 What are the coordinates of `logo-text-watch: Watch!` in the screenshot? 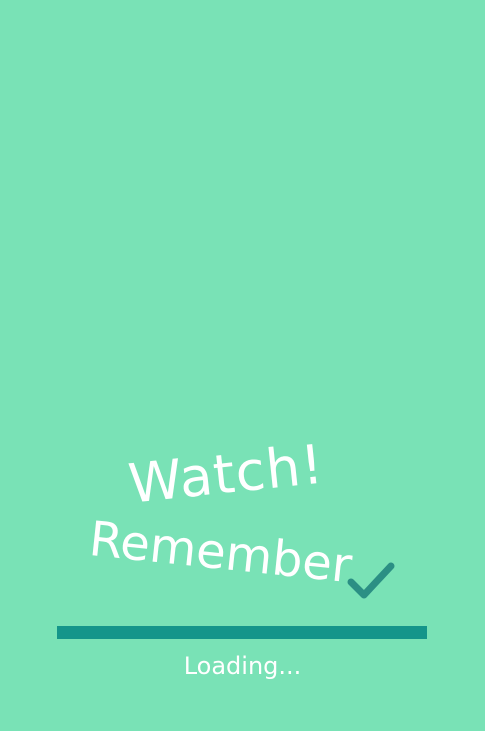 It's located at (226, 474).